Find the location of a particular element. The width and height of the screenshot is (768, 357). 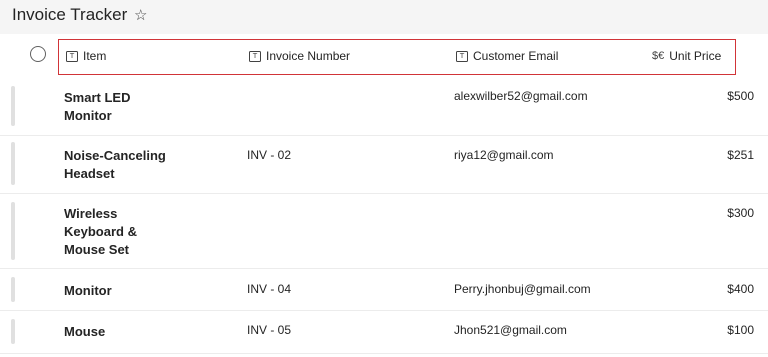

price-cell: $100 is located at coordinates (740, 330).